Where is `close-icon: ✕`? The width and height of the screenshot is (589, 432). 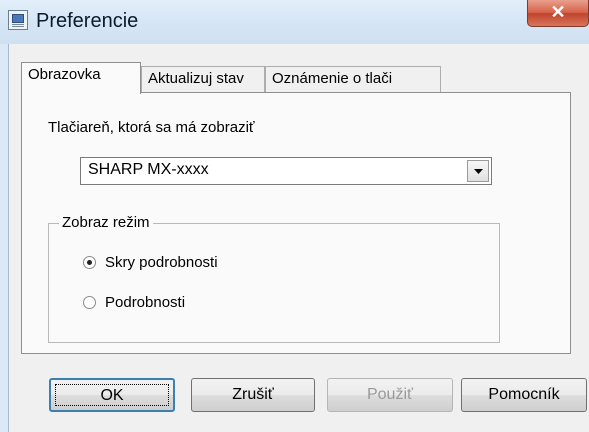 close-icon: ✕ is located at coordinates (558, 12).